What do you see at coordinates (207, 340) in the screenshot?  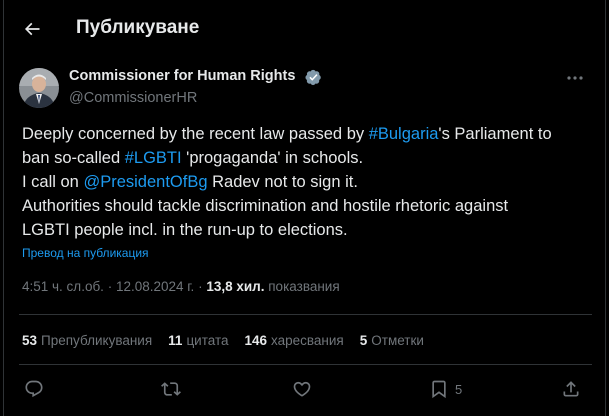 I see `quotes-label: цитата` at bounding box center [207, 340].